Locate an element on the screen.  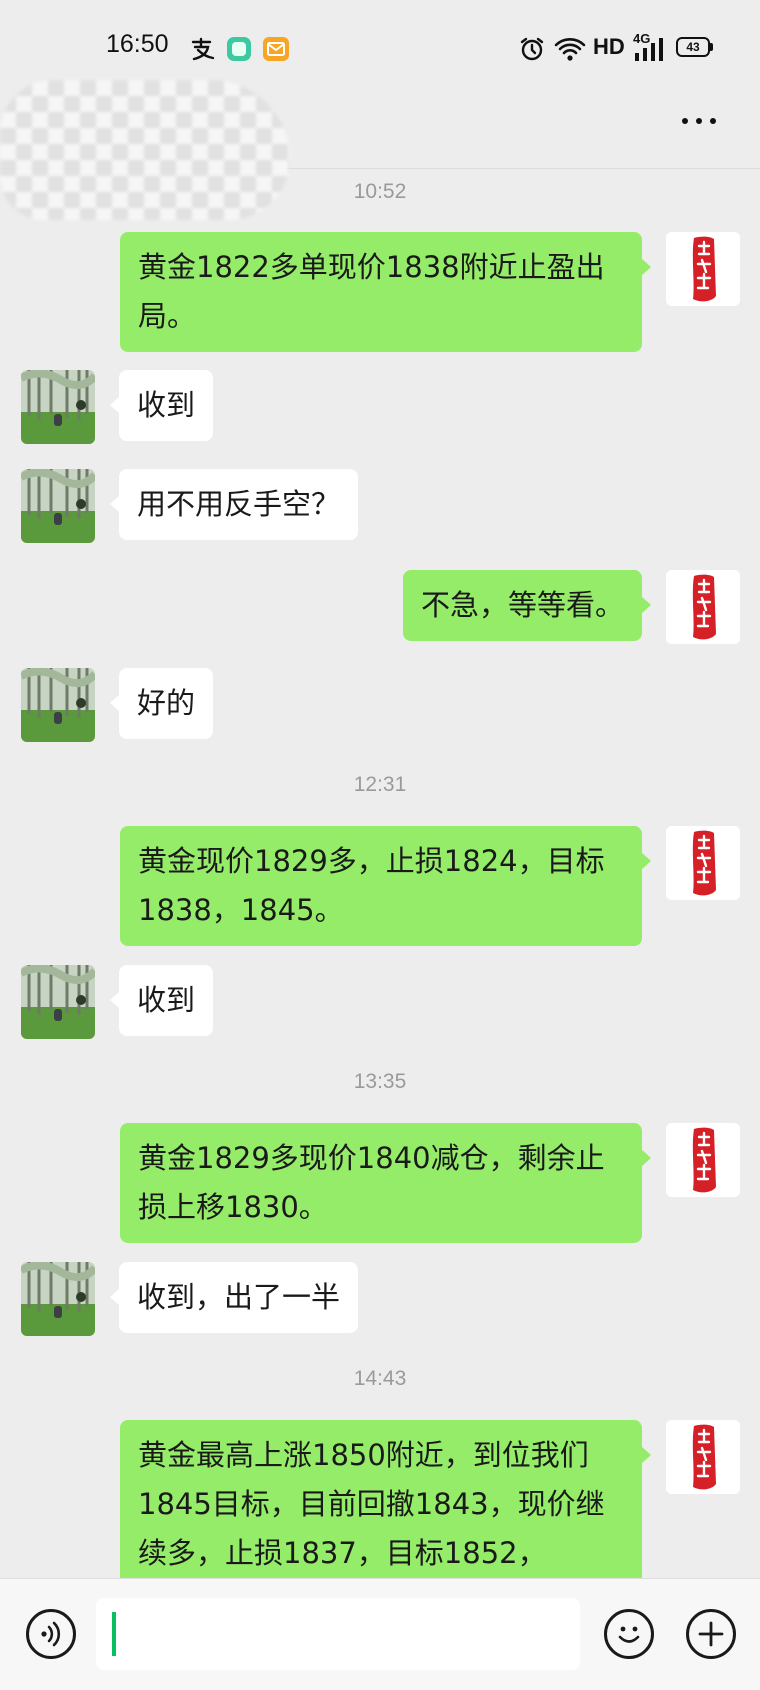
green-app-icon is located at coordinates (239, 49).